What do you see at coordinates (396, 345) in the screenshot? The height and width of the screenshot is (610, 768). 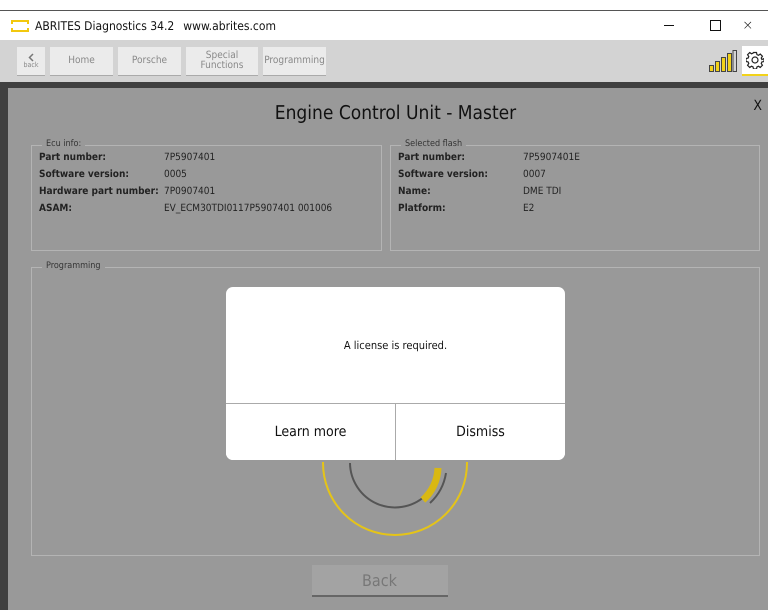 I see `dialog-message: A license is required.` at bounding box center [396, 345].